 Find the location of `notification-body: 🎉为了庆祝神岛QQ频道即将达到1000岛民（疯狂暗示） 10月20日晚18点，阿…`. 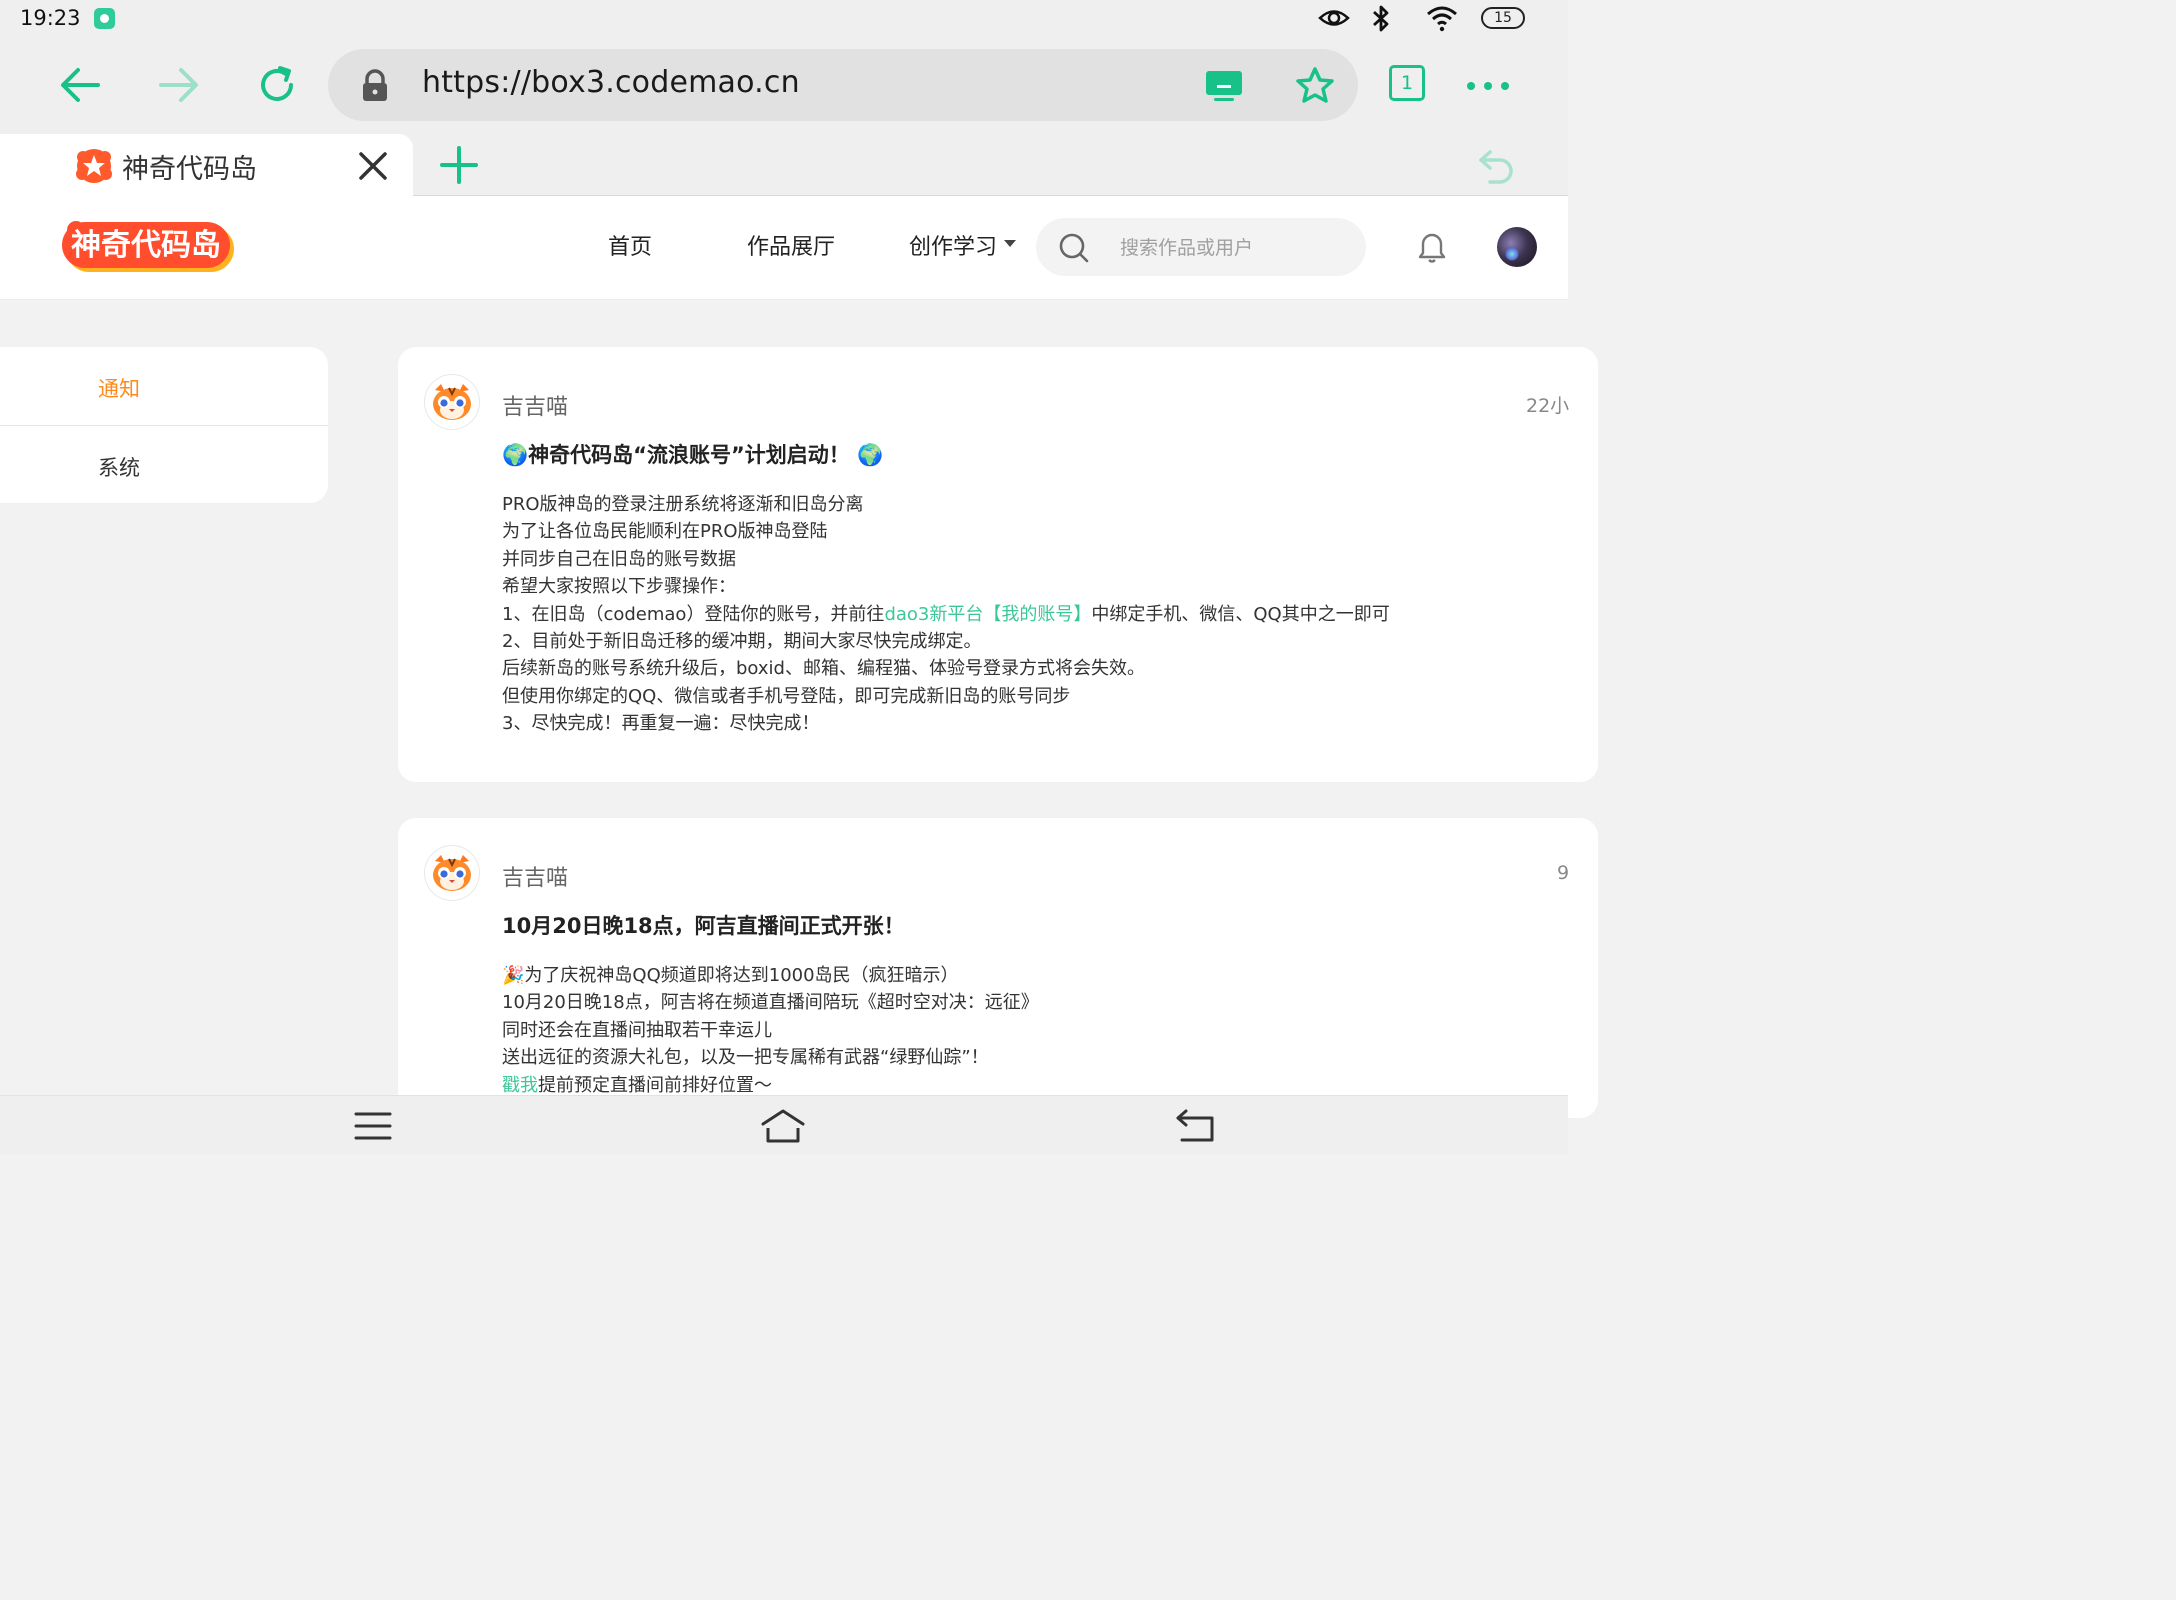

notification-body: 🎉为了庆祝神岛QQ频道即将达到1000岛民（疯狂暗示） 10月20日晚18点，阿… is located at coordinates (770, 1030).